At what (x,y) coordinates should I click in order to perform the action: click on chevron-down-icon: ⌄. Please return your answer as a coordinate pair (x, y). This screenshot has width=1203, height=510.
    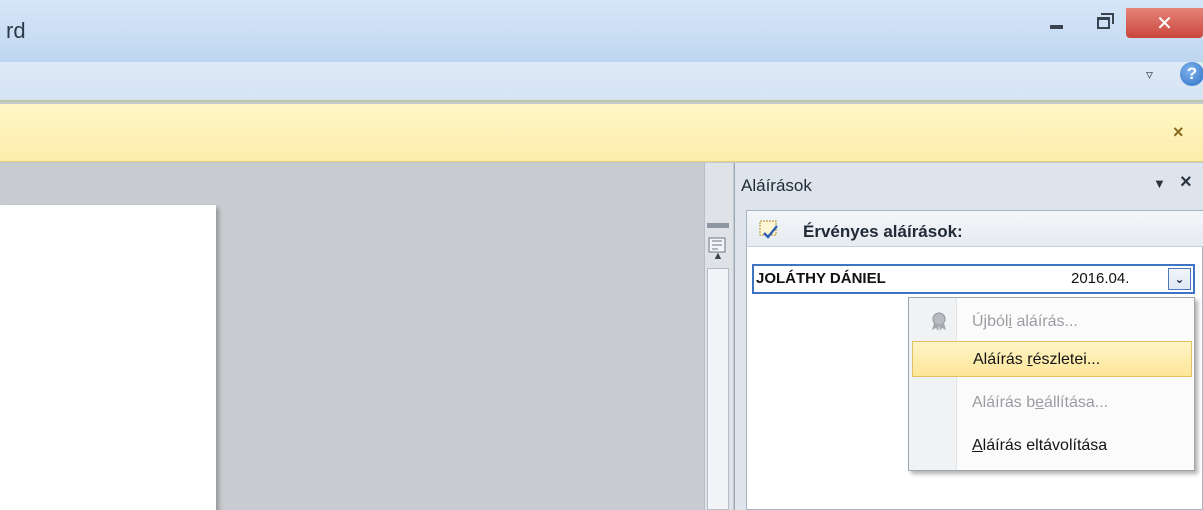
    Looking at the image, I should click on (1179, 279).